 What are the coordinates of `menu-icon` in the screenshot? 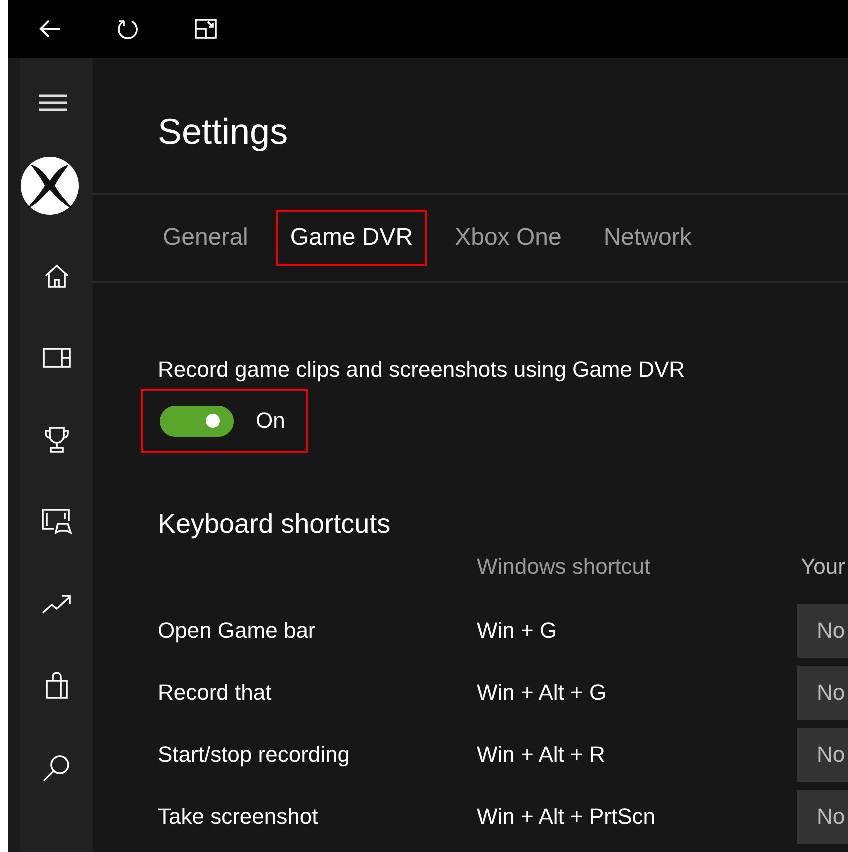 It's located at (52, 103).